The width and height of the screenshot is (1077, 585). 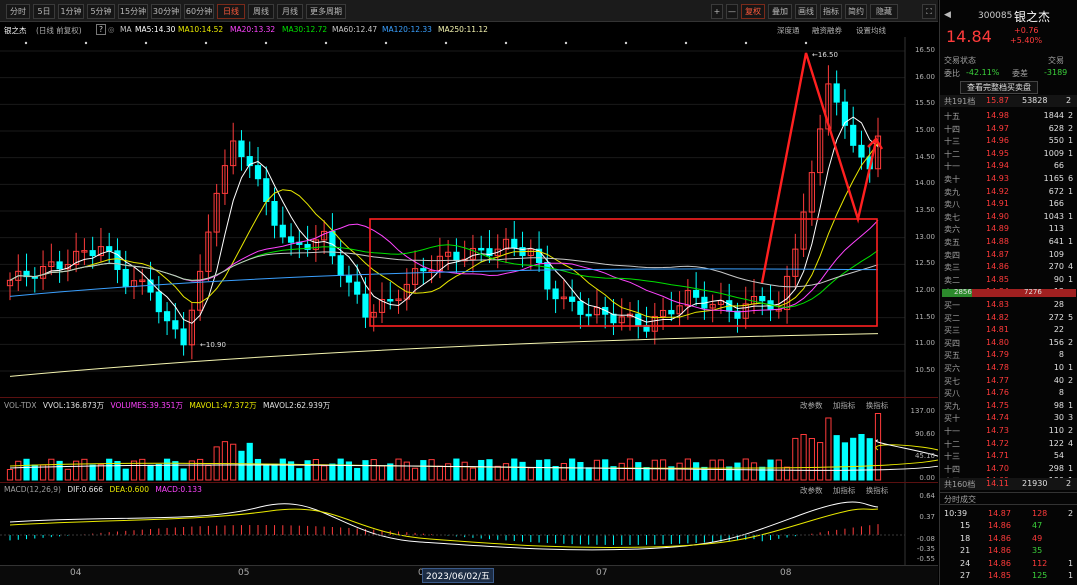 I want to click on period-tab-2: 1分钟, so click(x=71, y=11).